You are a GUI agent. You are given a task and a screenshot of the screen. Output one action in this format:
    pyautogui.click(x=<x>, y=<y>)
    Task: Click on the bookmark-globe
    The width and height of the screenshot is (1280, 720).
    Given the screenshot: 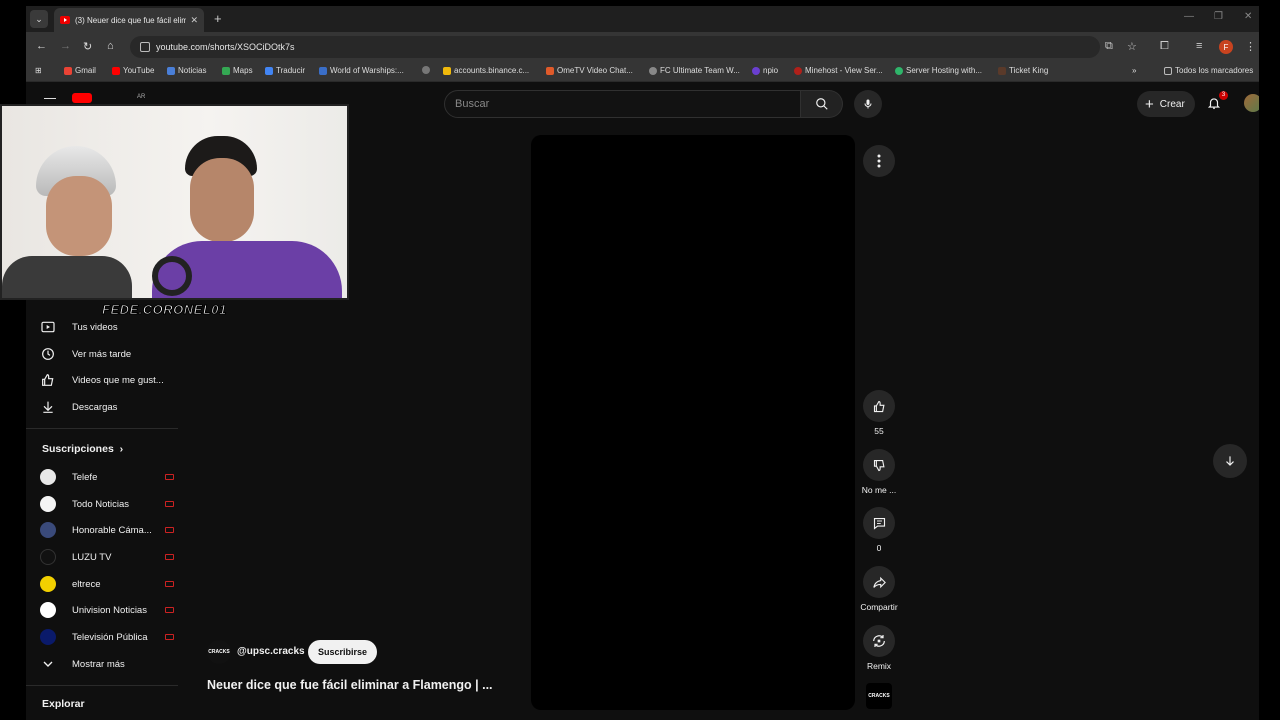 What is the action you would take?
    pyautogui.click(x=427, y=70)
    